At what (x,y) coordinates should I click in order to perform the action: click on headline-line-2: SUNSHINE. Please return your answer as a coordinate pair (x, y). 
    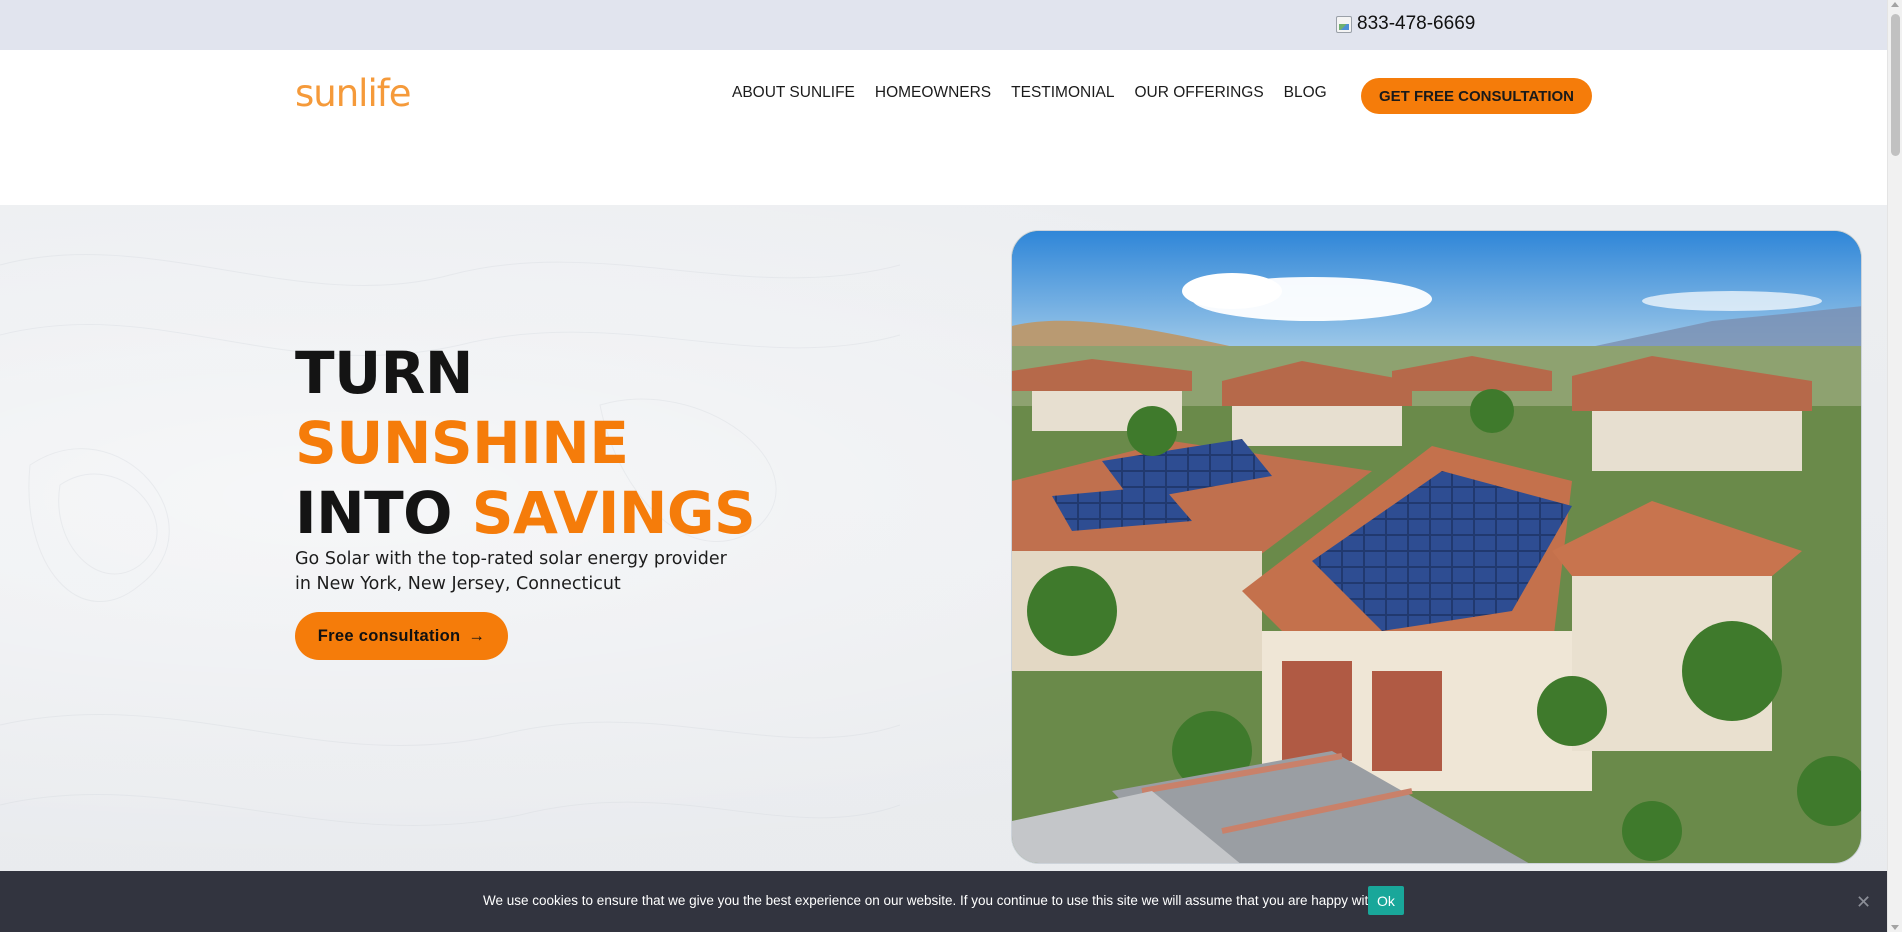
    Looking at the image, I should click on (462, 443).